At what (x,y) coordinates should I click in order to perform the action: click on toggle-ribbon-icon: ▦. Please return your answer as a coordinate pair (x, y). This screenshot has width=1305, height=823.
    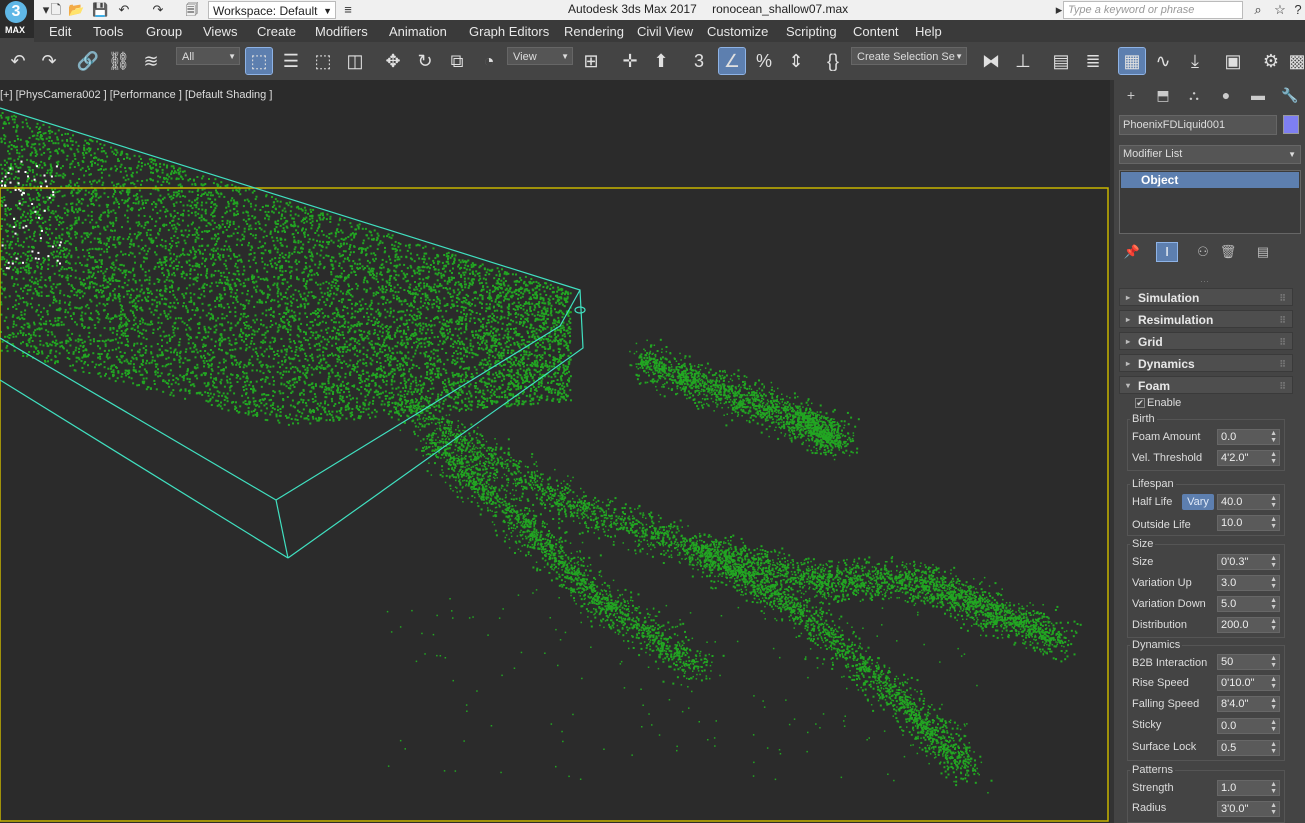
    Looking at the image, I should click on (1132, 61).